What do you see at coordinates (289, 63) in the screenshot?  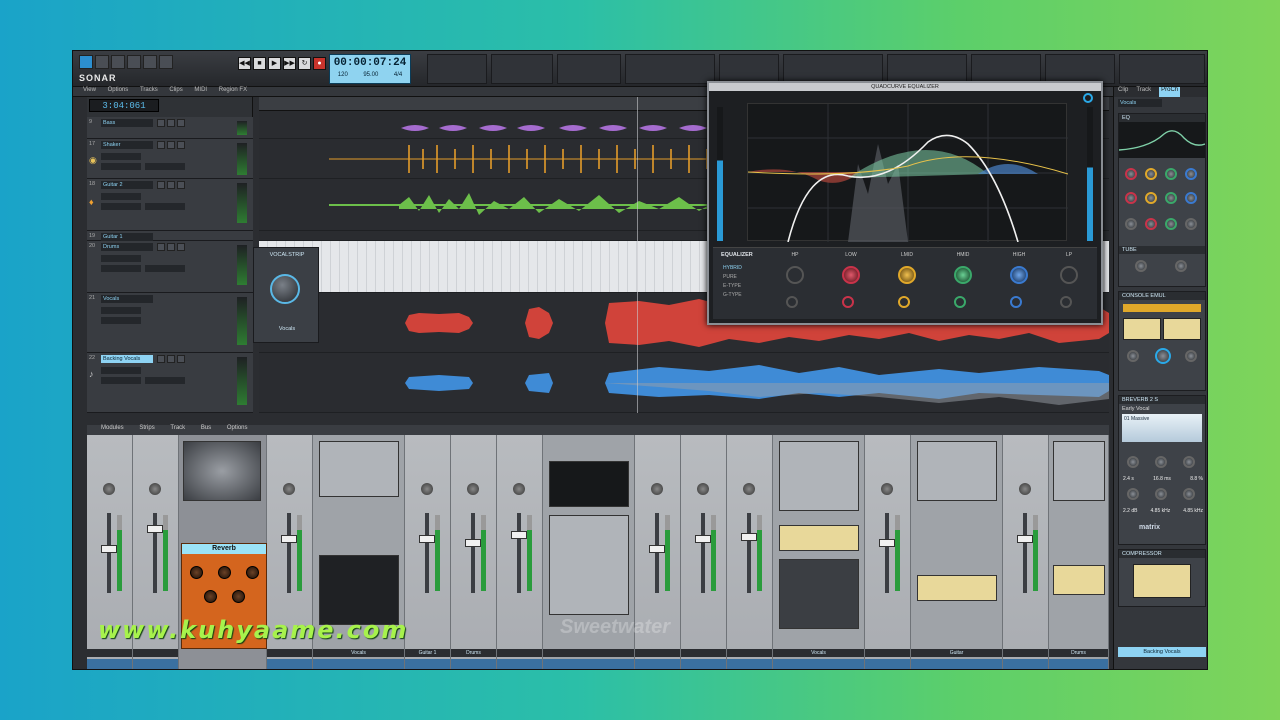 I see `forward-button: ▶▶` at bounding box center [289, 63].